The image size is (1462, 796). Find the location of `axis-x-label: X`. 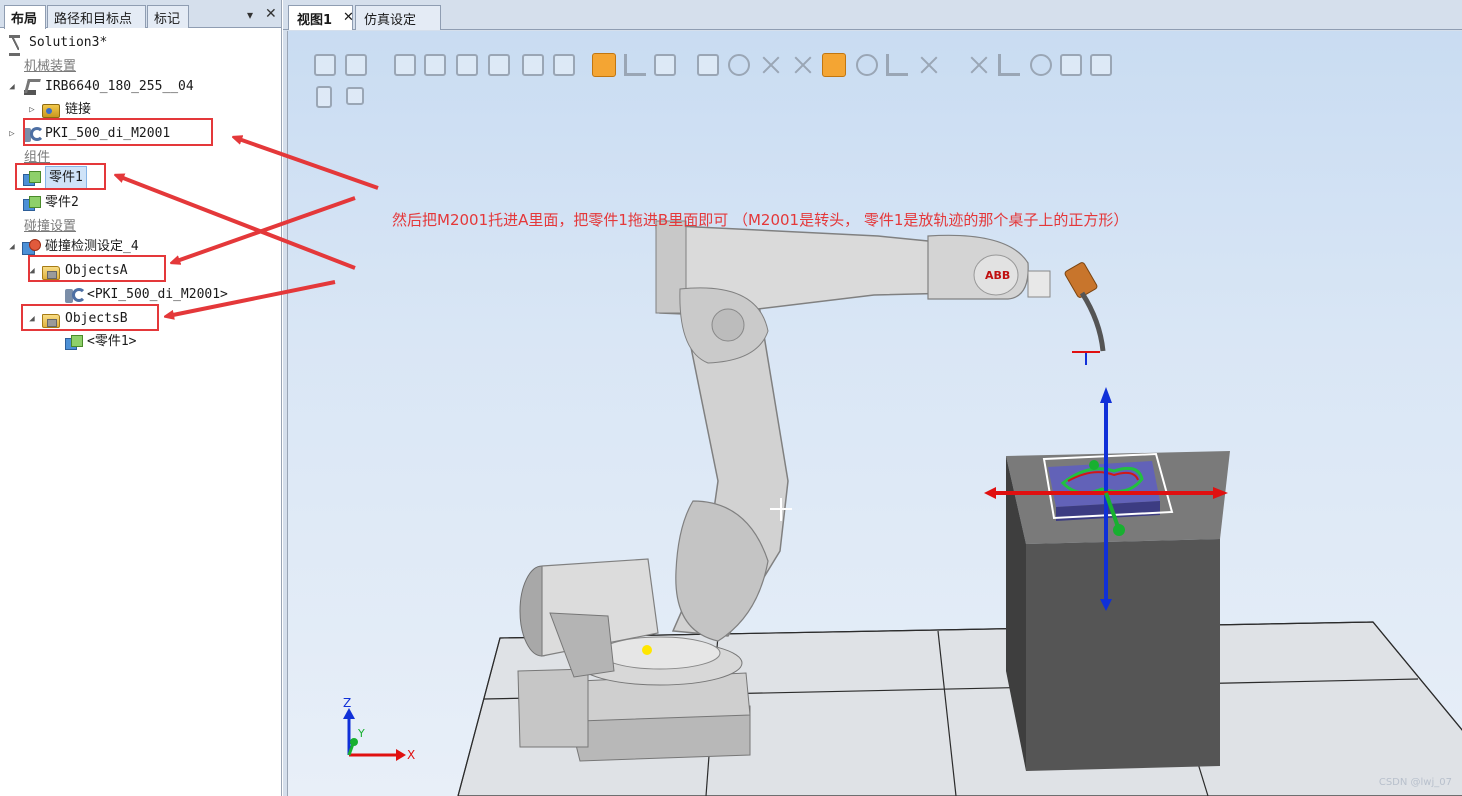

axis-x-label: X is located at coordinates (411, 755).